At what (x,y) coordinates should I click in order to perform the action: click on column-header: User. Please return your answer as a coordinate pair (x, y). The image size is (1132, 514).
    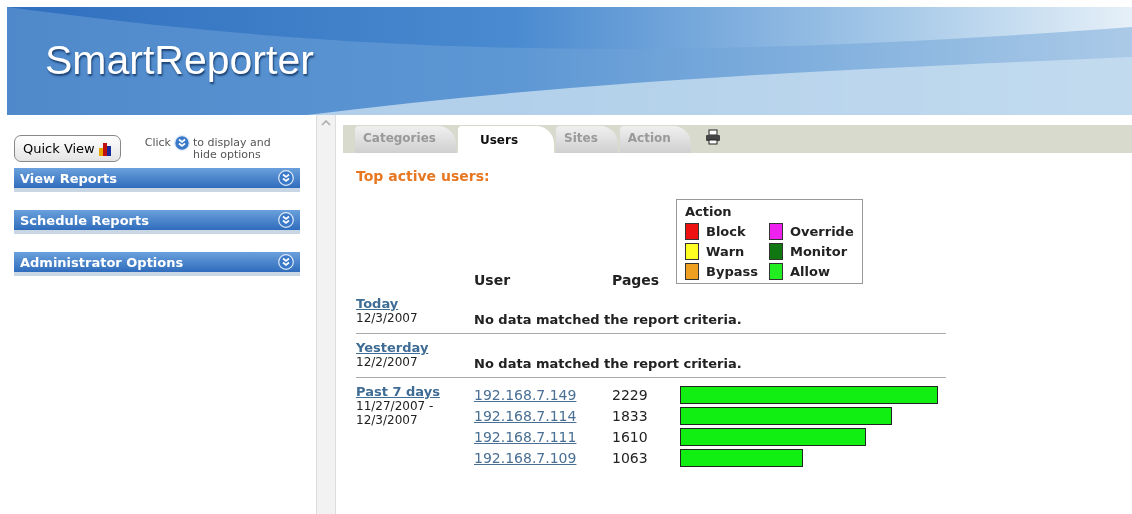
    Looking at the image, I should click on (493, 281).